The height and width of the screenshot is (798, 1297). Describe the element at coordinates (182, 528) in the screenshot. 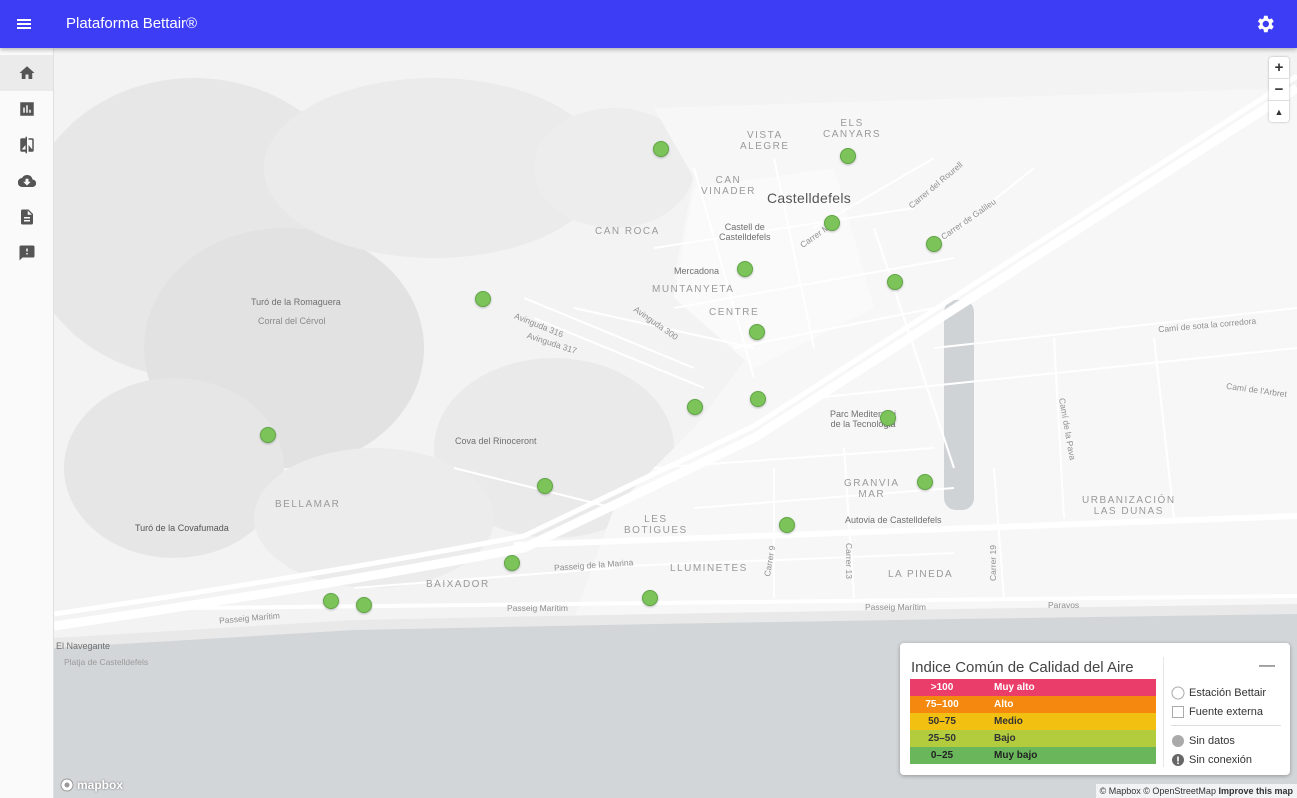

I see `map-label-turo-covafumada: Turó de la Covafumada` at that location.